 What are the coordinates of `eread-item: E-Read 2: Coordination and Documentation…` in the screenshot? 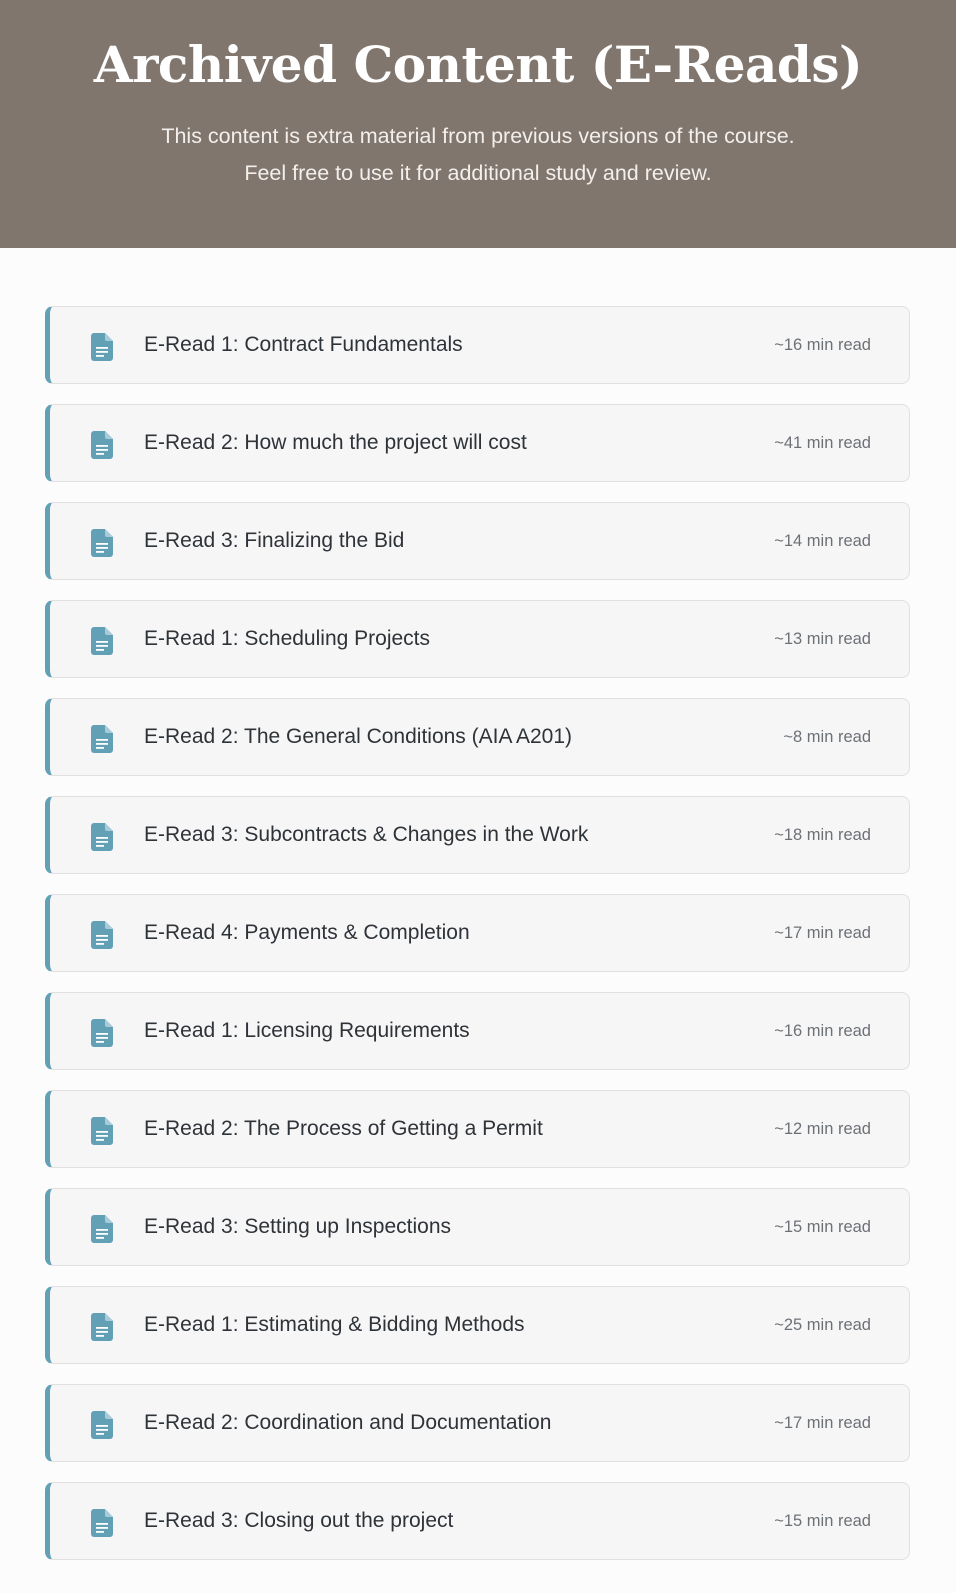 It's located at (477, 1423).